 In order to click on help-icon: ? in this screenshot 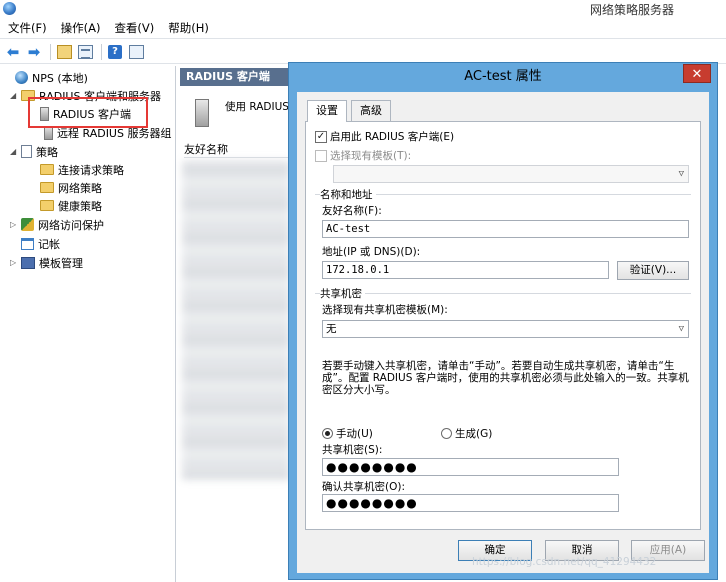, I will do `click(115, 52)`.